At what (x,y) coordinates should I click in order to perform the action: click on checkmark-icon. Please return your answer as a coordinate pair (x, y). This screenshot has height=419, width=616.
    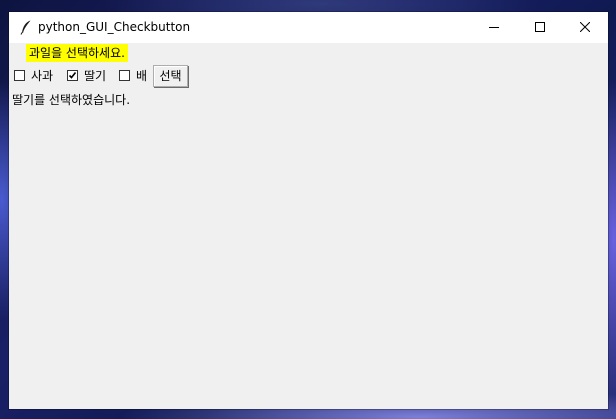
    Looking at the image, I should click on (72, 75).